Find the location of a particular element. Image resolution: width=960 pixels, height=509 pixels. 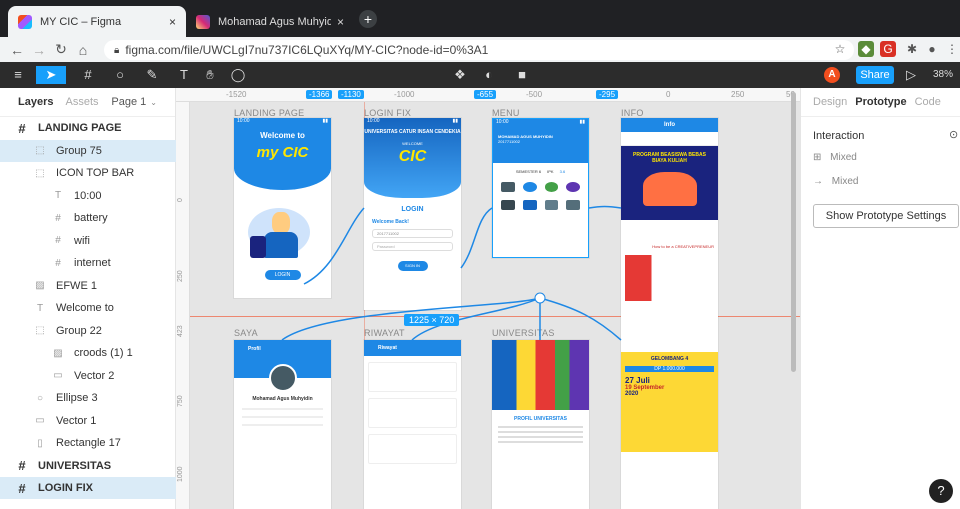

frame-label: SAYA is located at coordinates (246, 333).